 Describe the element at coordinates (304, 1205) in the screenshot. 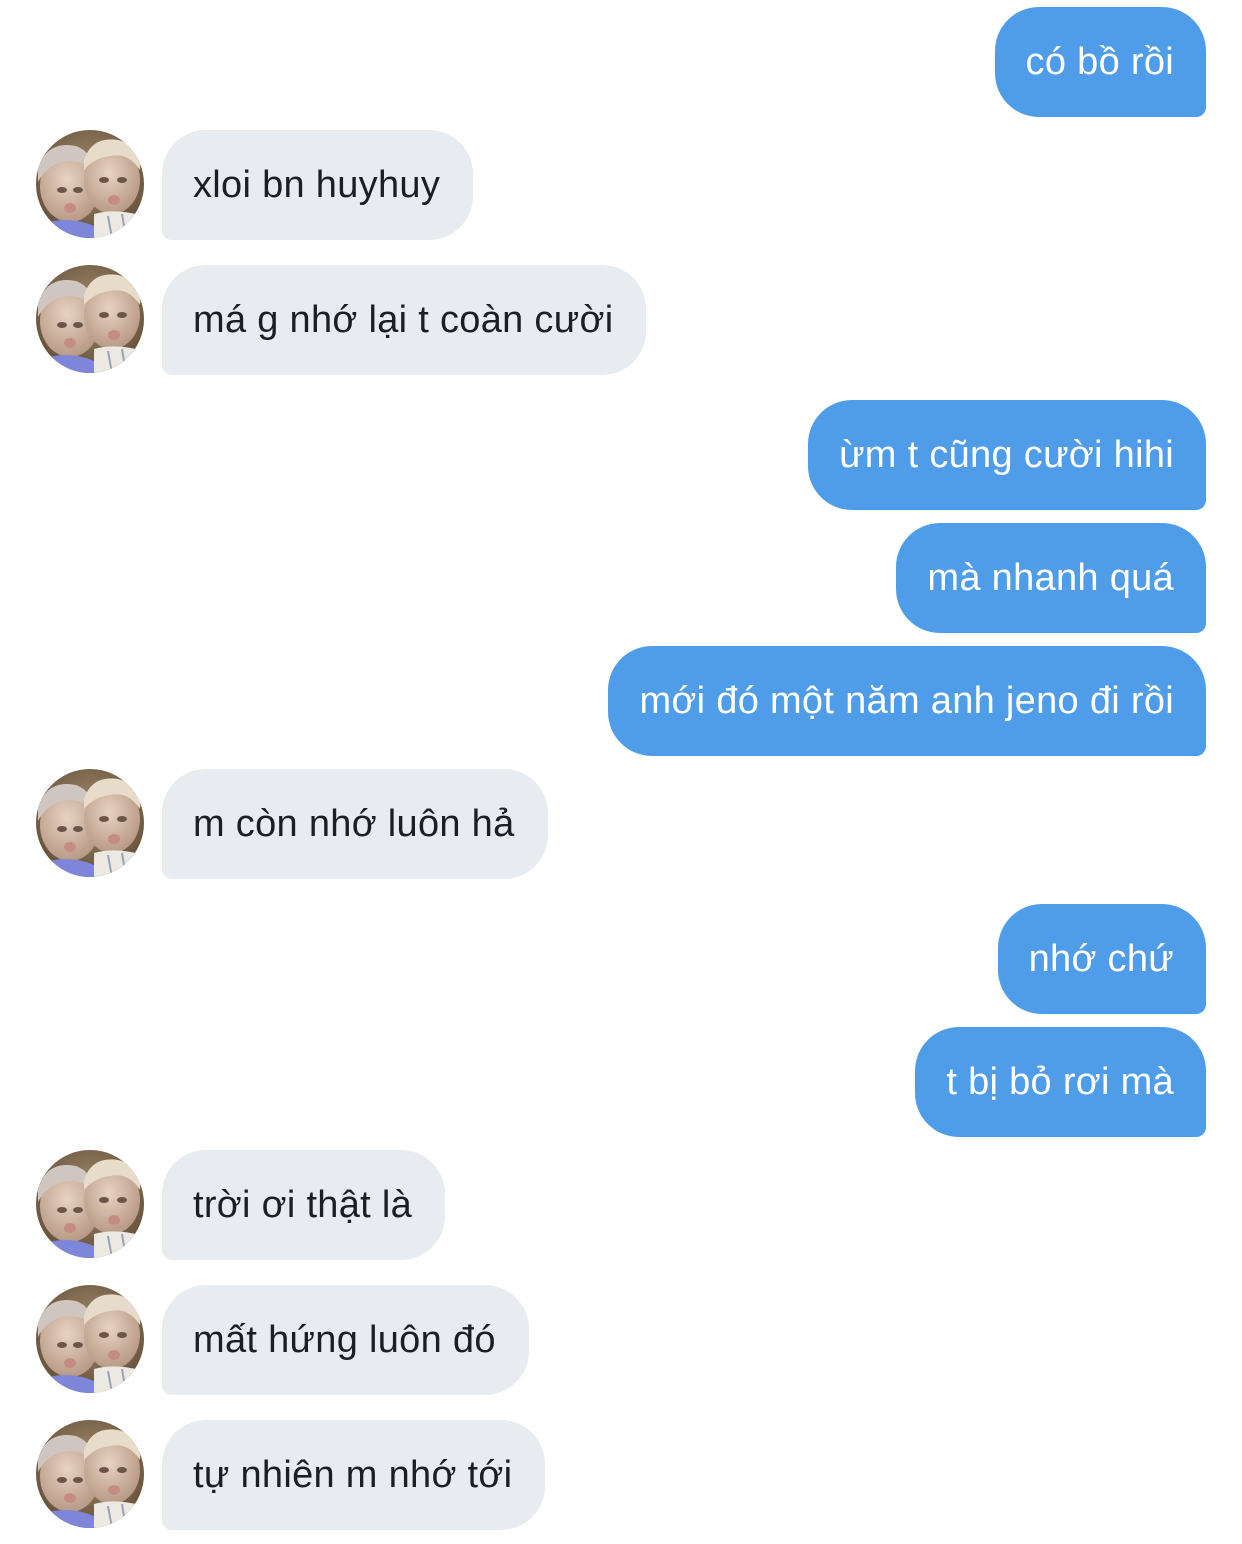

I see `incoming-message-bubble: trời ơi thật là` at that location.